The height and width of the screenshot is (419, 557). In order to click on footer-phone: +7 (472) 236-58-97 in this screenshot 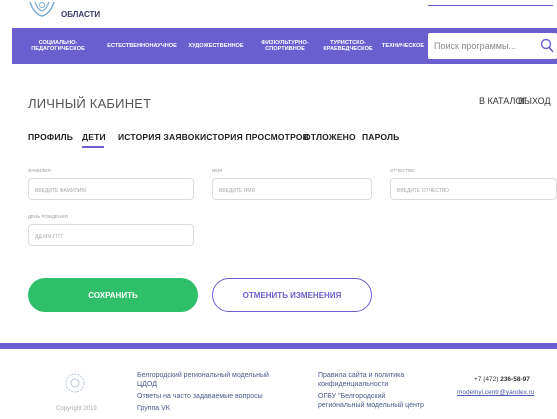, I will do `click(502, 379)`.